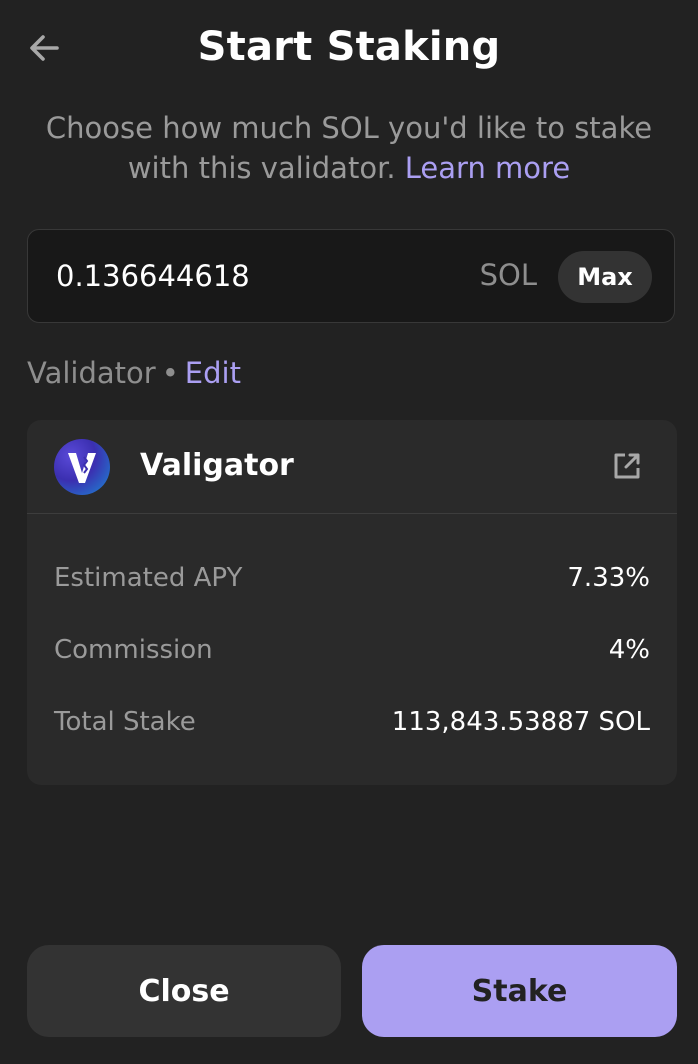 This screenshot has width=698, height=1064. What do you see at coordinates (125, 722) in the screenshot?
I see `stat-label: Total Stake` at bounding box center [125, 722].